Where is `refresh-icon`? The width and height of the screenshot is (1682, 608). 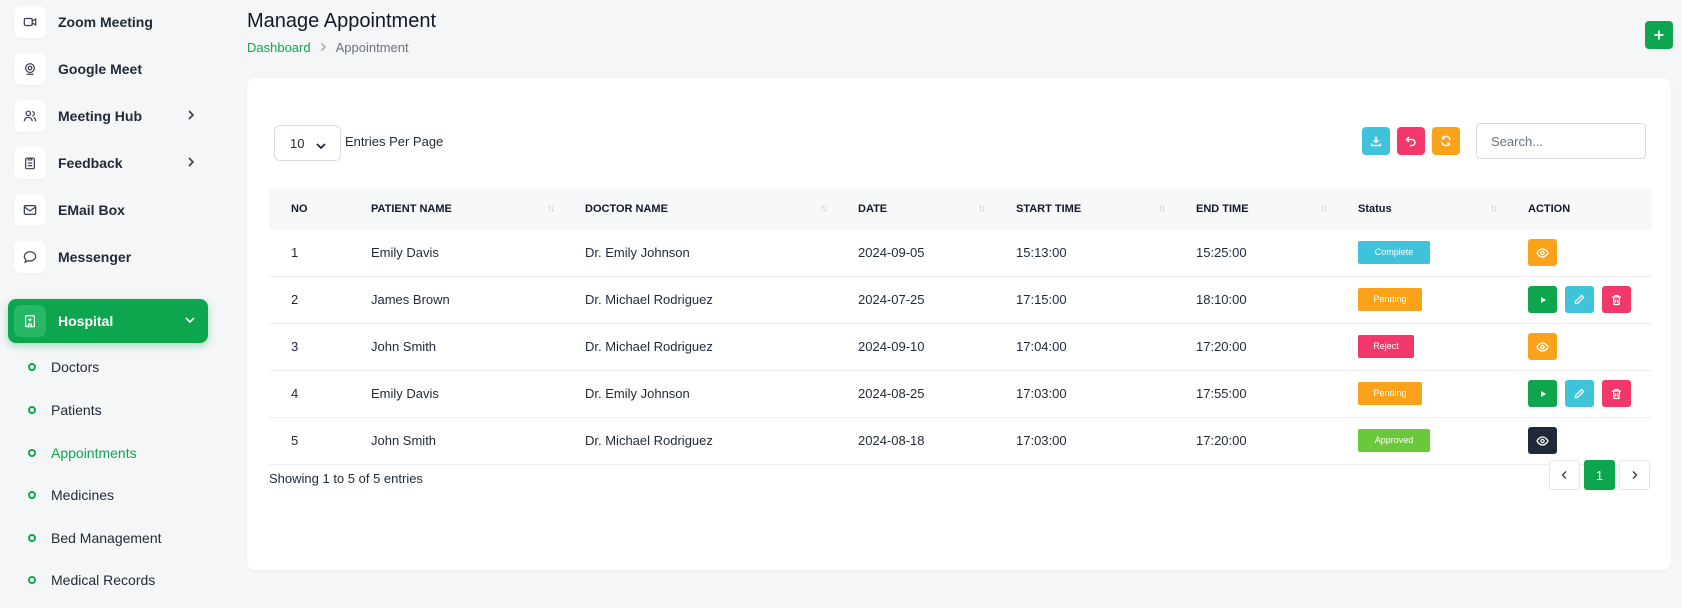
refresh-icon is located at coordinates (1446, 141).